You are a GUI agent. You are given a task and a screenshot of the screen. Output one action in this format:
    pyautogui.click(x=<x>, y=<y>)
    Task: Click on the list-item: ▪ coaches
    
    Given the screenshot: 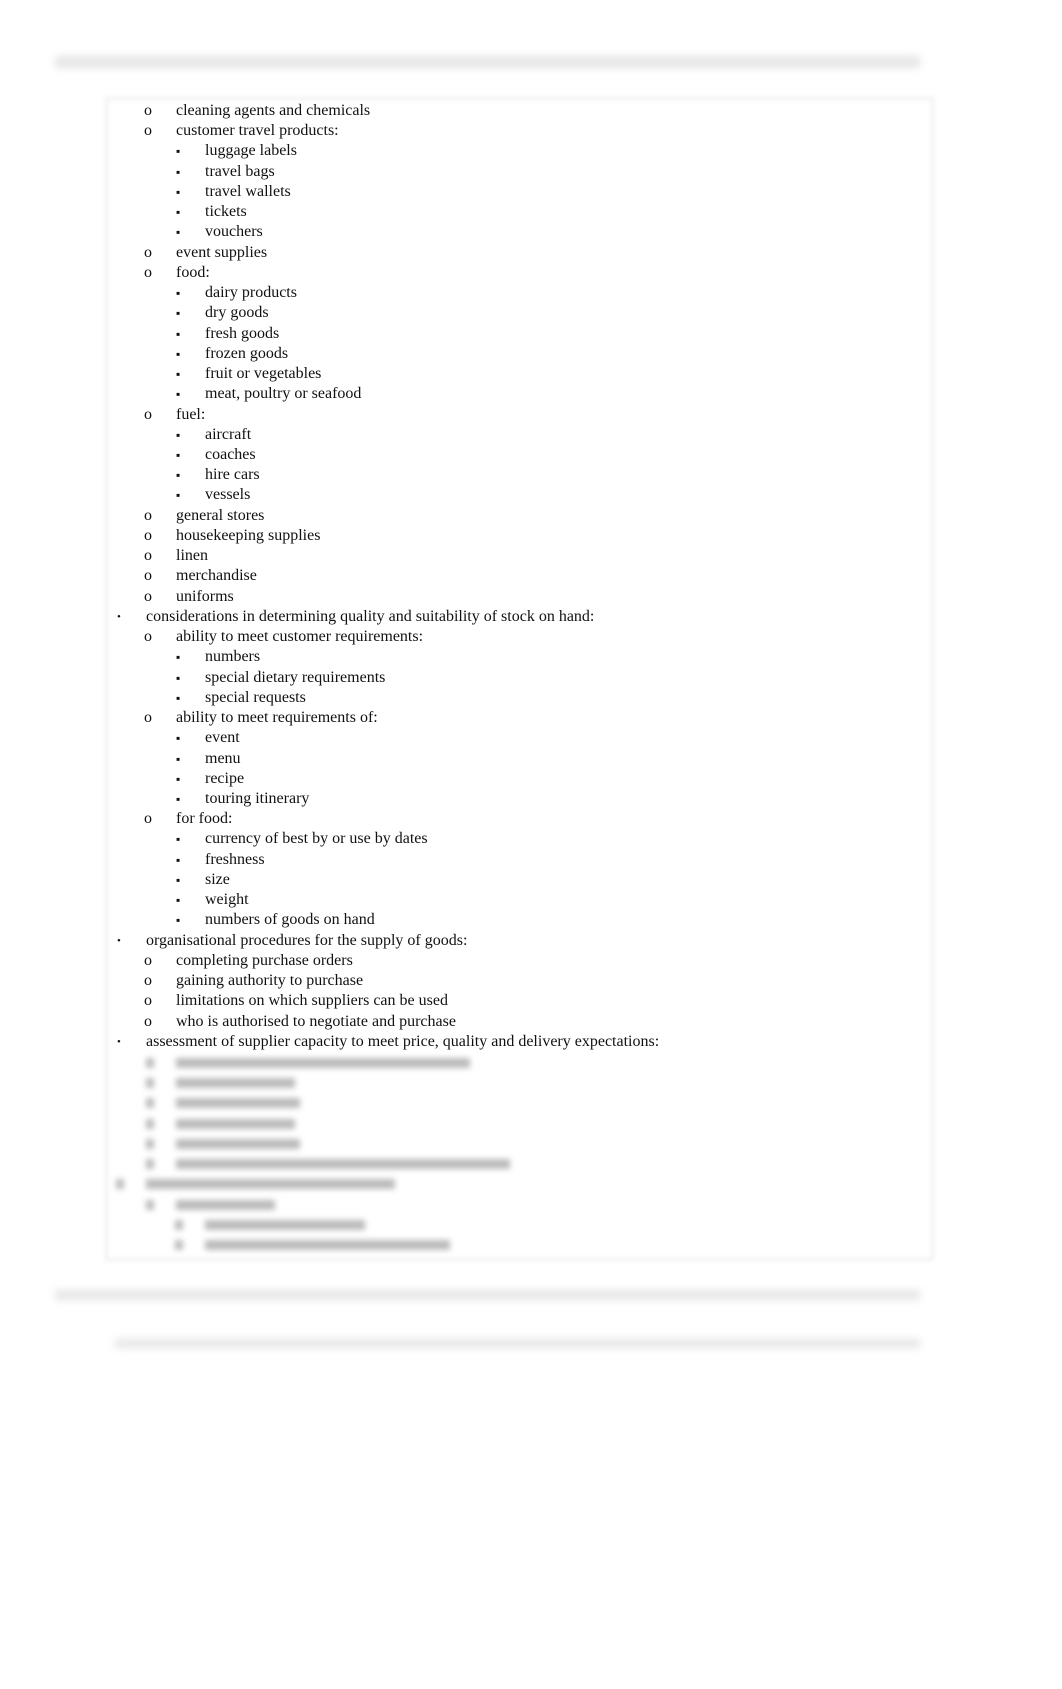 What is the action you would take?
    pyautogui.click(x=531, y=455)
    